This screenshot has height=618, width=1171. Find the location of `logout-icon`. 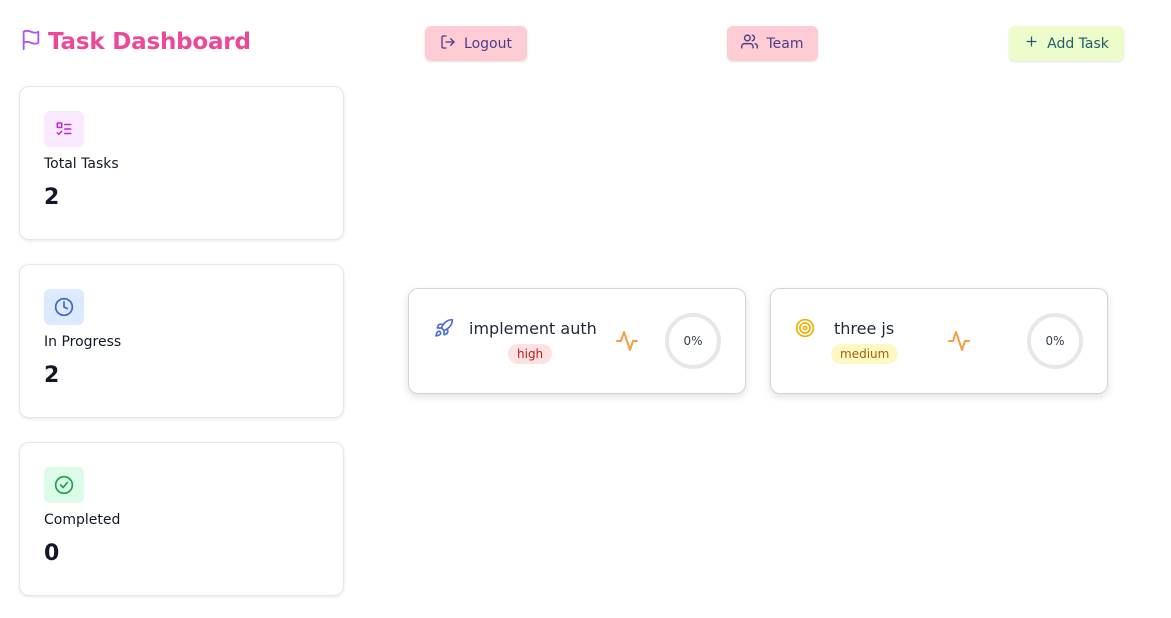

logout-icon is located at coordinates (448, 44).